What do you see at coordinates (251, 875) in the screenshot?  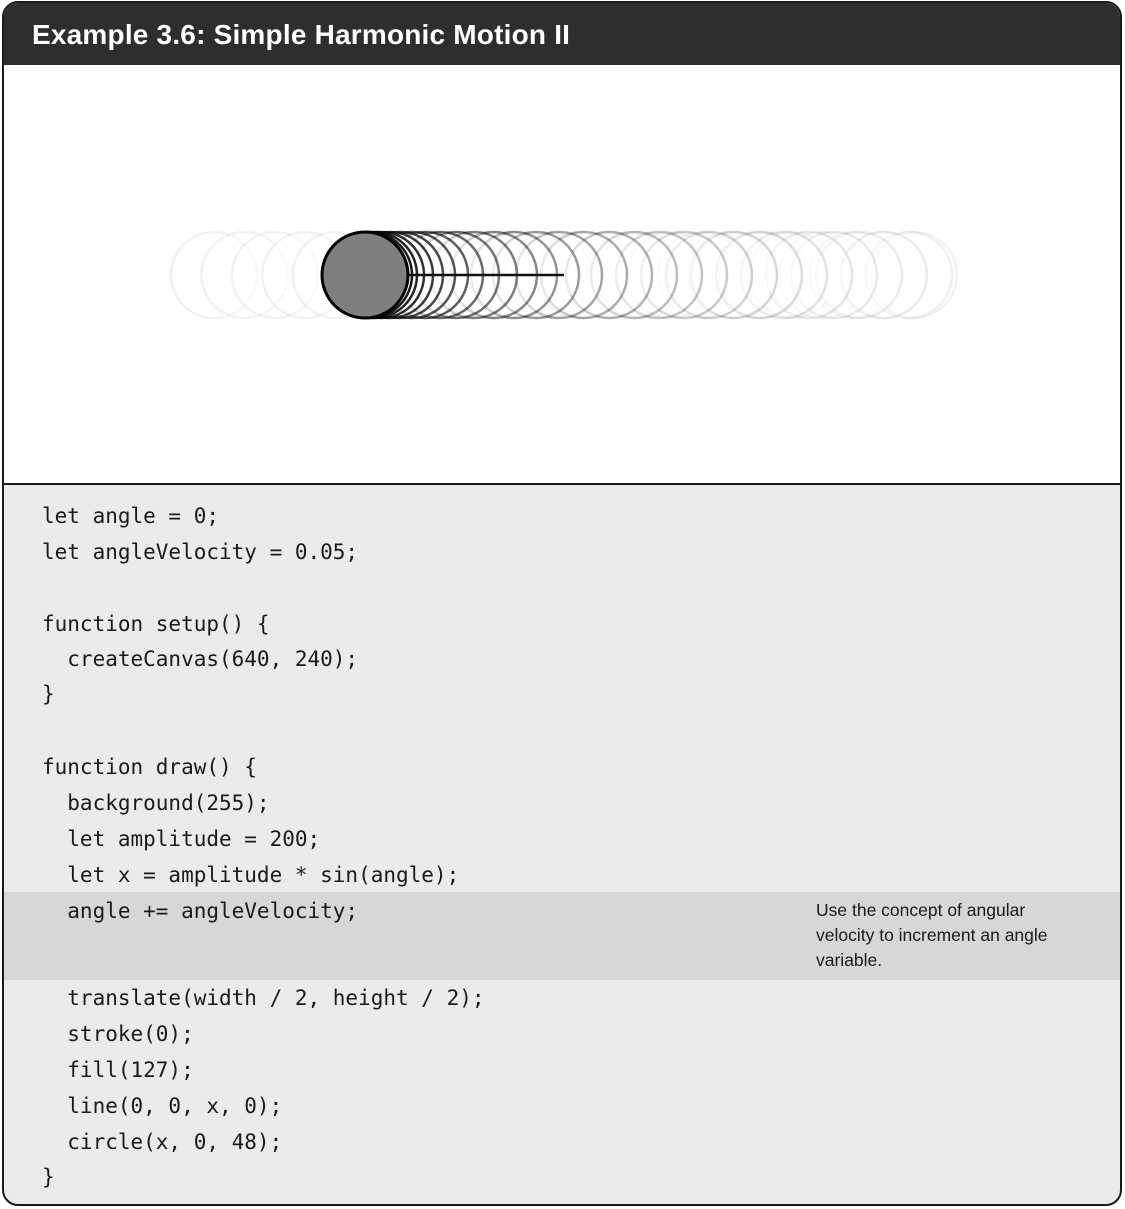 I see `code-line-11: let x = amplitude * sin(angle);` at bounding box center [251, 875].